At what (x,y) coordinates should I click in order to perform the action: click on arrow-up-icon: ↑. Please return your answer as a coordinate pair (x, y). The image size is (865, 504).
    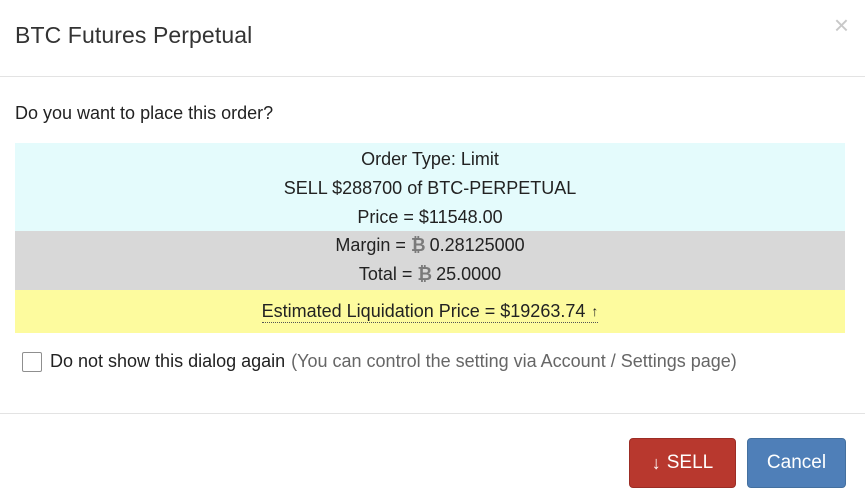
    Looking at the image, I should click on (595, 311).